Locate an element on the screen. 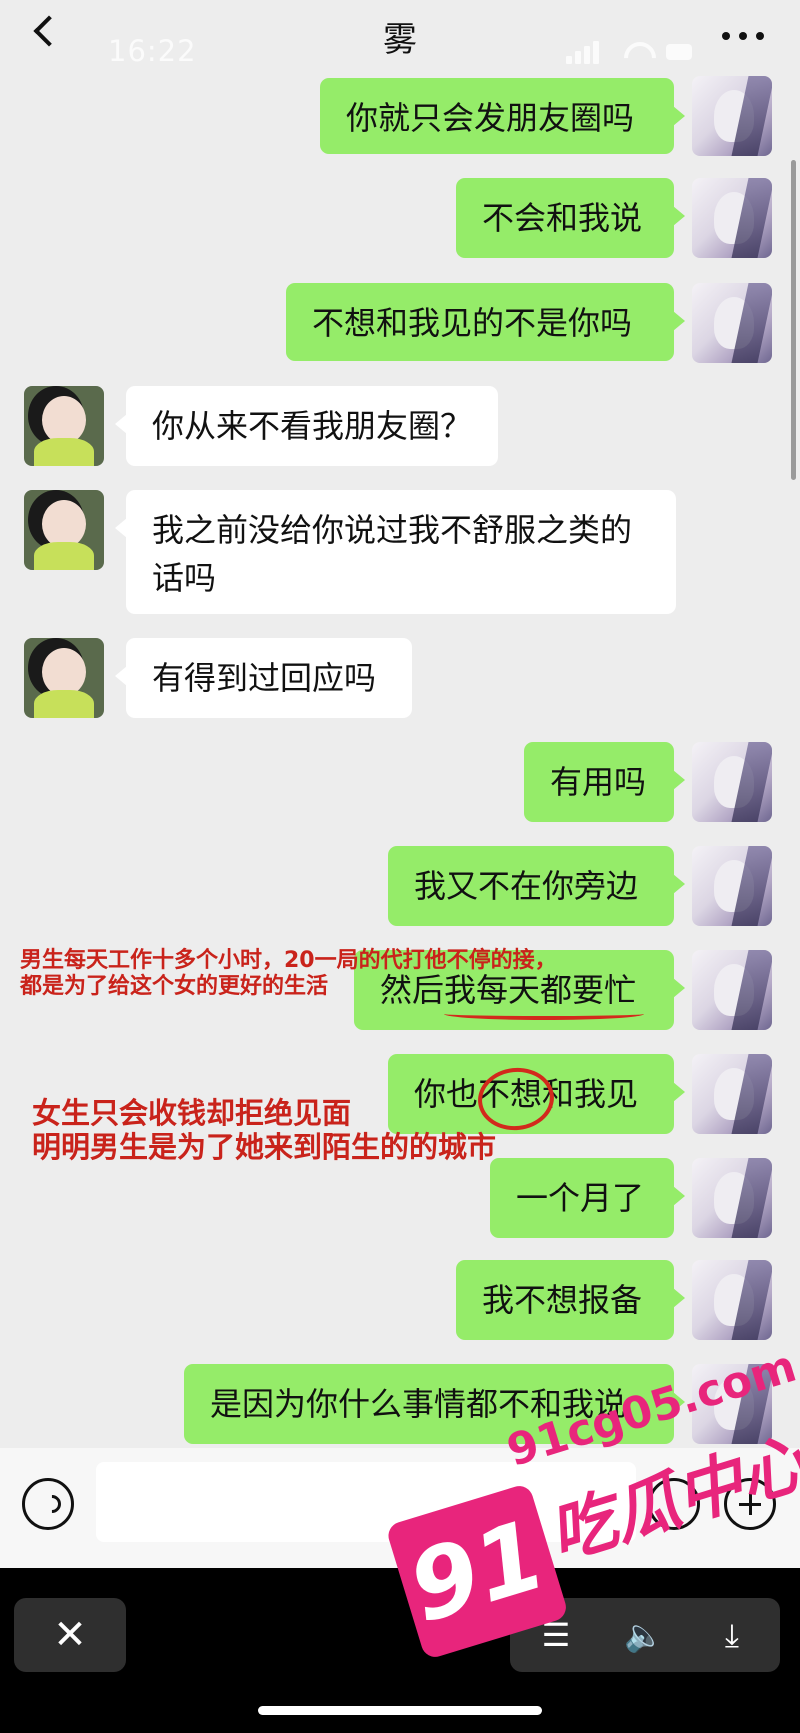 The height and width of the screenshot is (1733, 800). status-icons is located at coordinates (631, 52).